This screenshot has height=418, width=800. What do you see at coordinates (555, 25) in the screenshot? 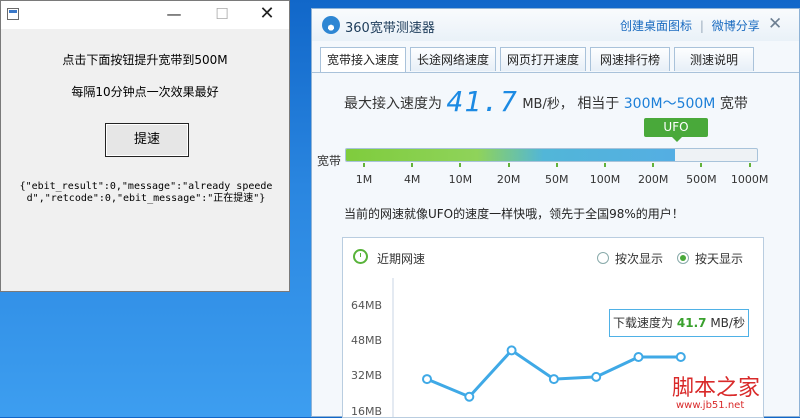
I see `window-header: 360宽带测速器 创建桌面图标 | 微博分享 ✕` at bounding box center [555, 25].